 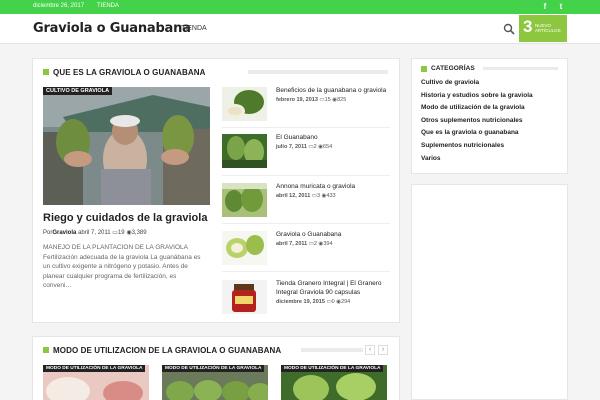 What do you see at coordinates (194, 28) in the screenshot?
I see `nav-item-tienda: TIENDA` at bounding box center [194, 28].